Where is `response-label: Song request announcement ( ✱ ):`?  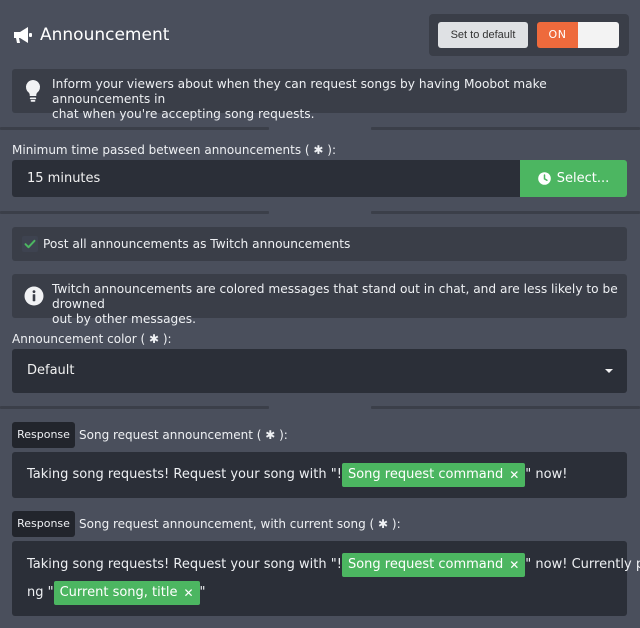
response-label: Song request announcement ( ✱ ): is located at coordinates (183, 435).